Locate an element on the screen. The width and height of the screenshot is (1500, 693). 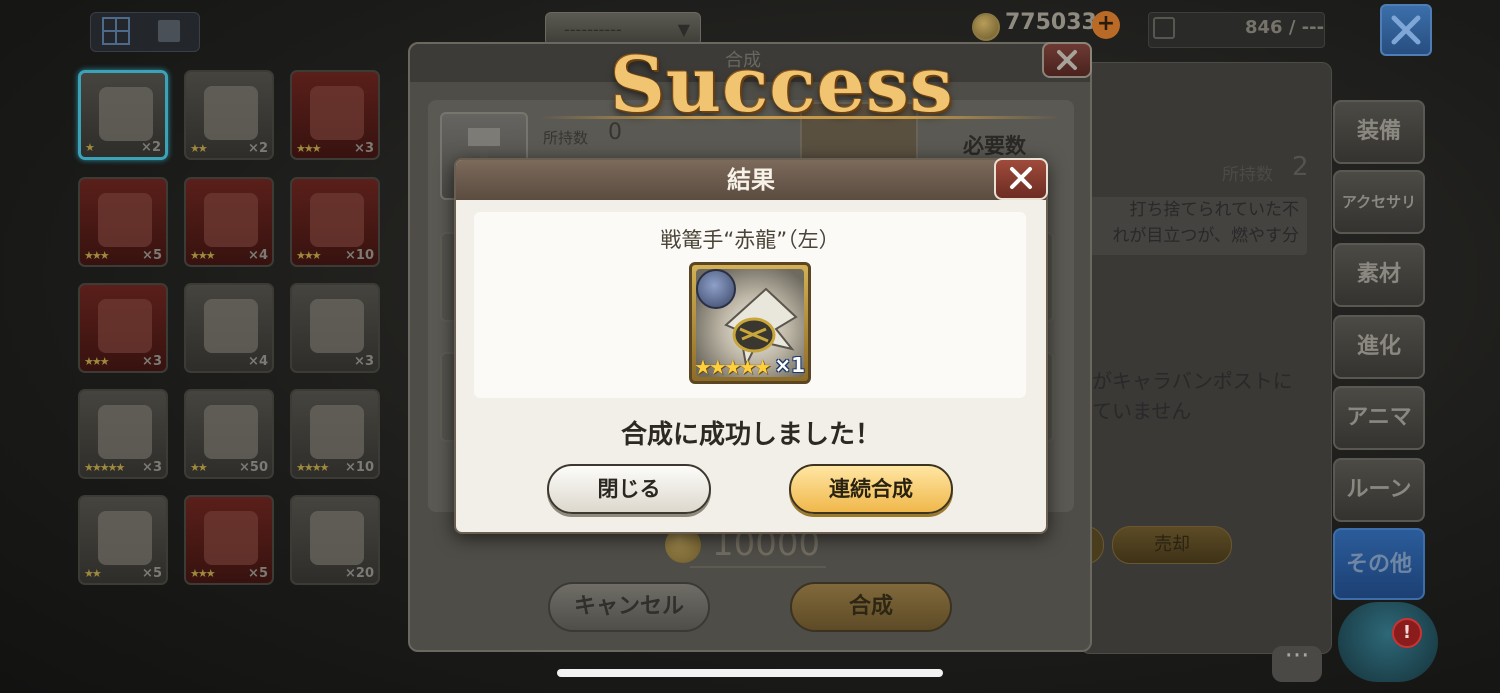
capacity-text: 846 / --- is located at coordinates (1285, 27).